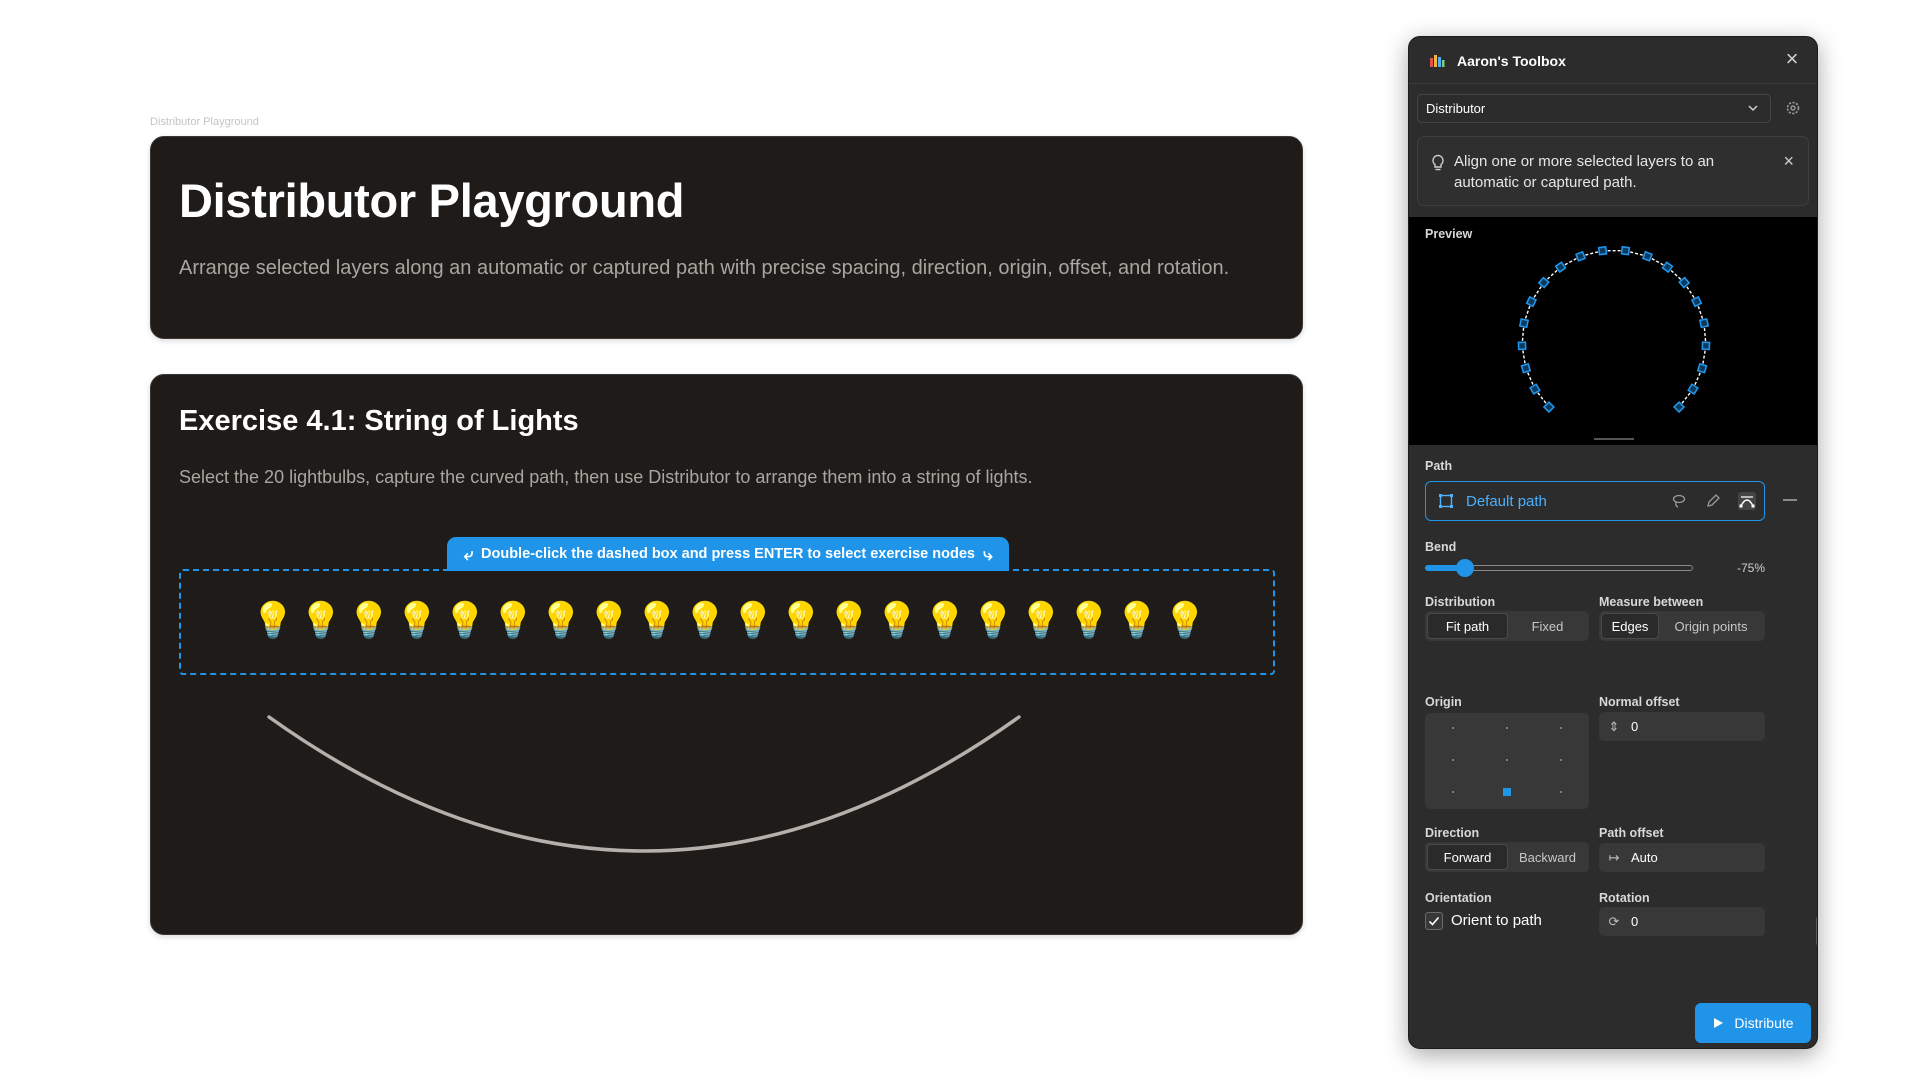 This screenshot has height=1080, width=1920. What do you see at coordinates (468, 554) in the screenshot?
I see `arrow-curve-down-left-icon: ⤶` at bounding box center [468, 554].